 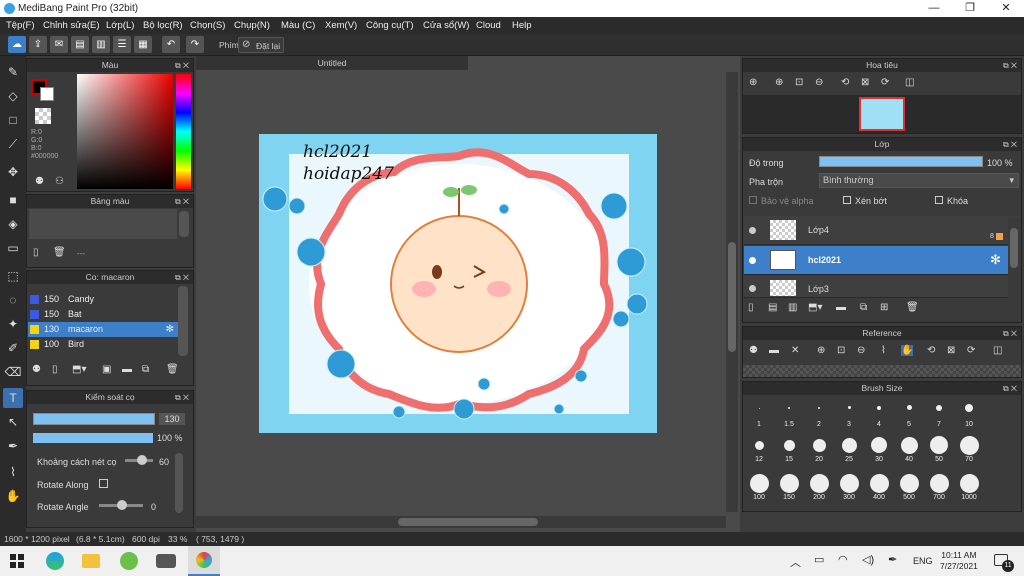 What do you see at coordinates (959, 561) in the screenshot?
I see `clock: 10:11 AM 7/27/2021` at bounding box center [959, 561].